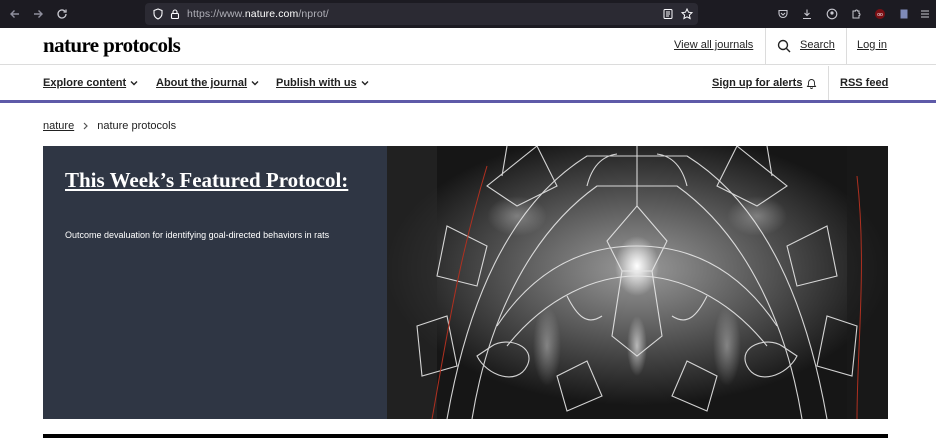 The image size is (936, 444). Describe the element at coordinates (316, 83) in the screenshot. I see `publish-with-us-label: Publish with us` at that location.